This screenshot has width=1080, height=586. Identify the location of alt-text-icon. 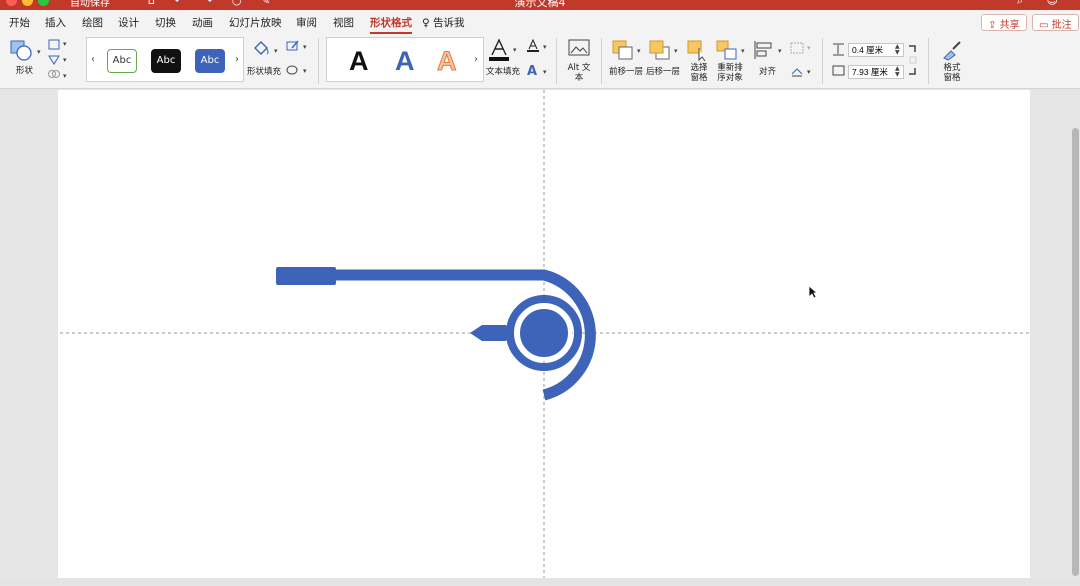
(579, 49).